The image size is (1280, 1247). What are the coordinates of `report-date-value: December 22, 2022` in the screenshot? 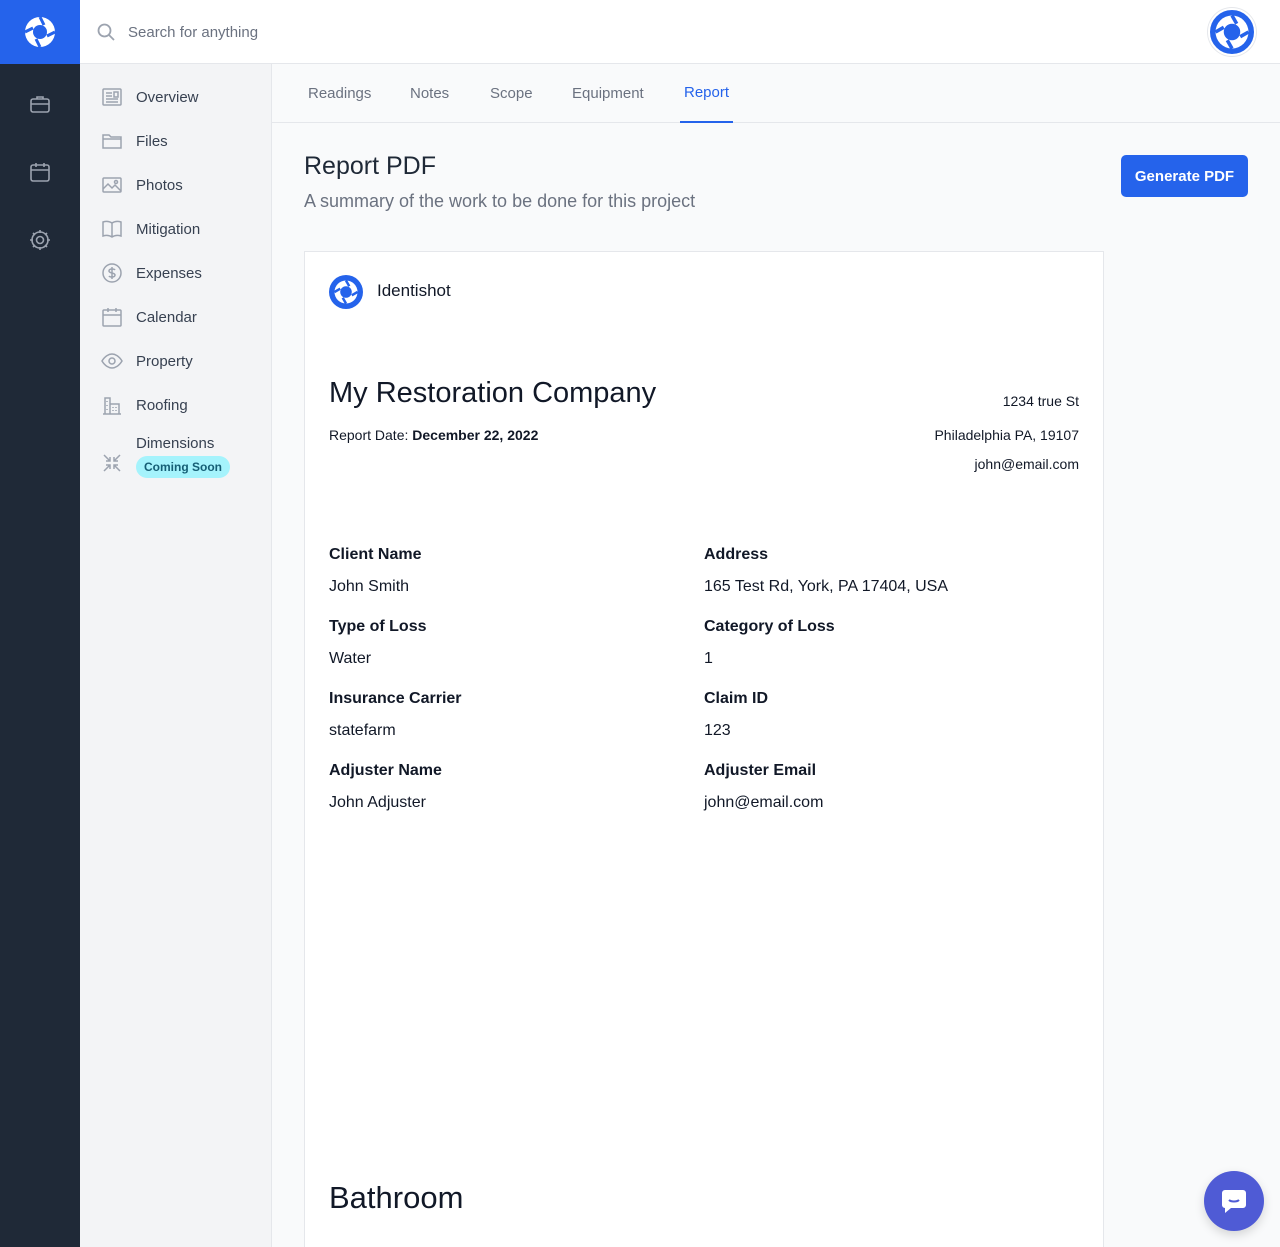 It's located at (475, 435).